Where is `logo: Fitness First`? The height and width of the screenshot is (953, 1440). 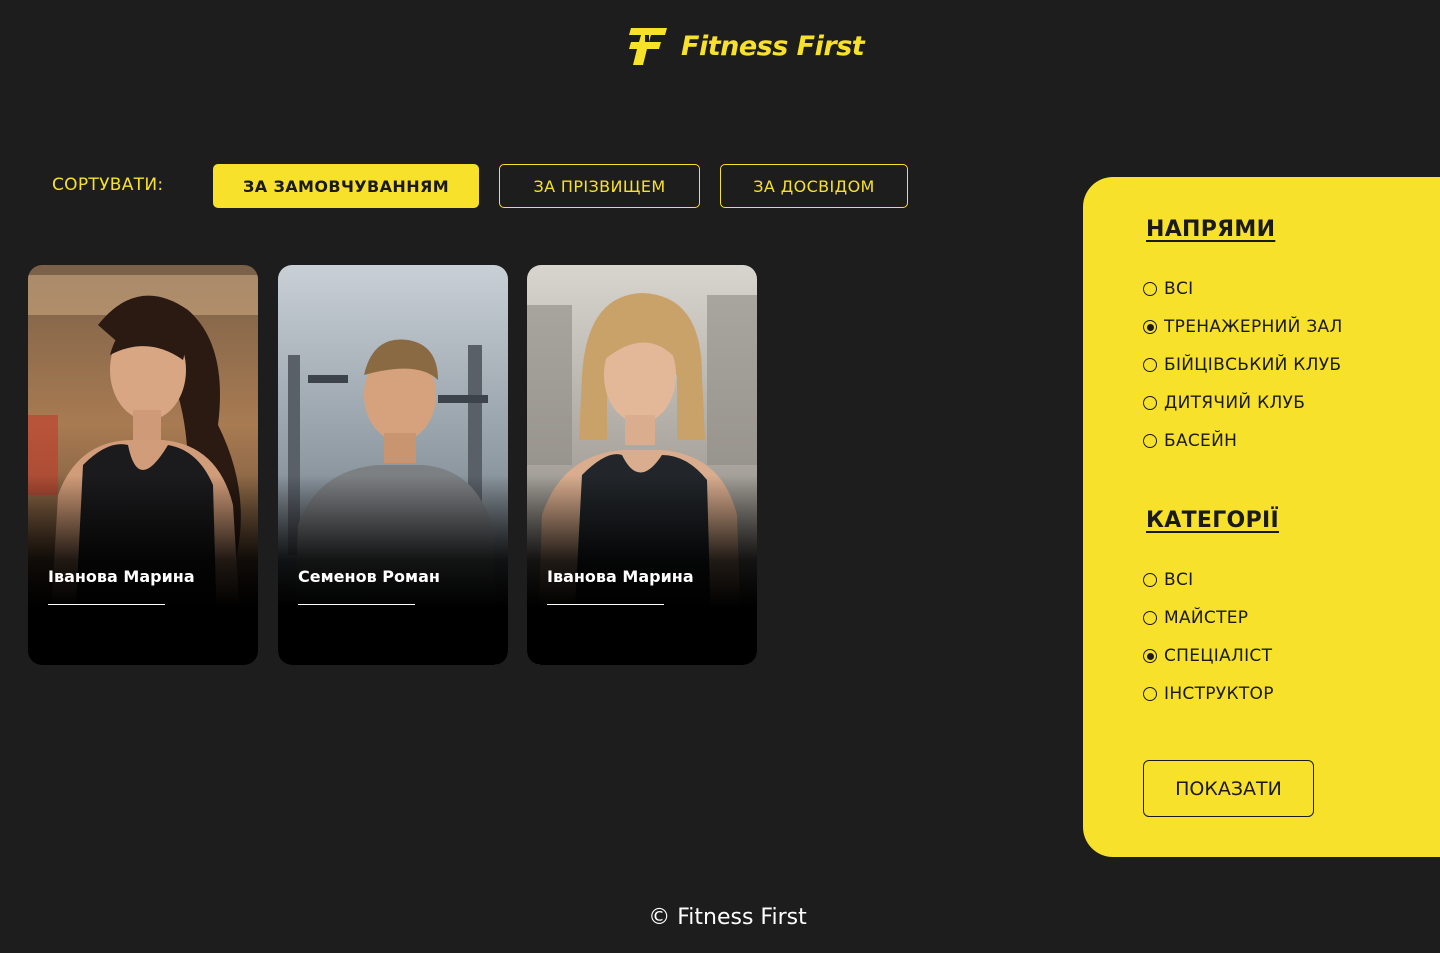 logo: Fitness First is located at coordinates (746, 46).